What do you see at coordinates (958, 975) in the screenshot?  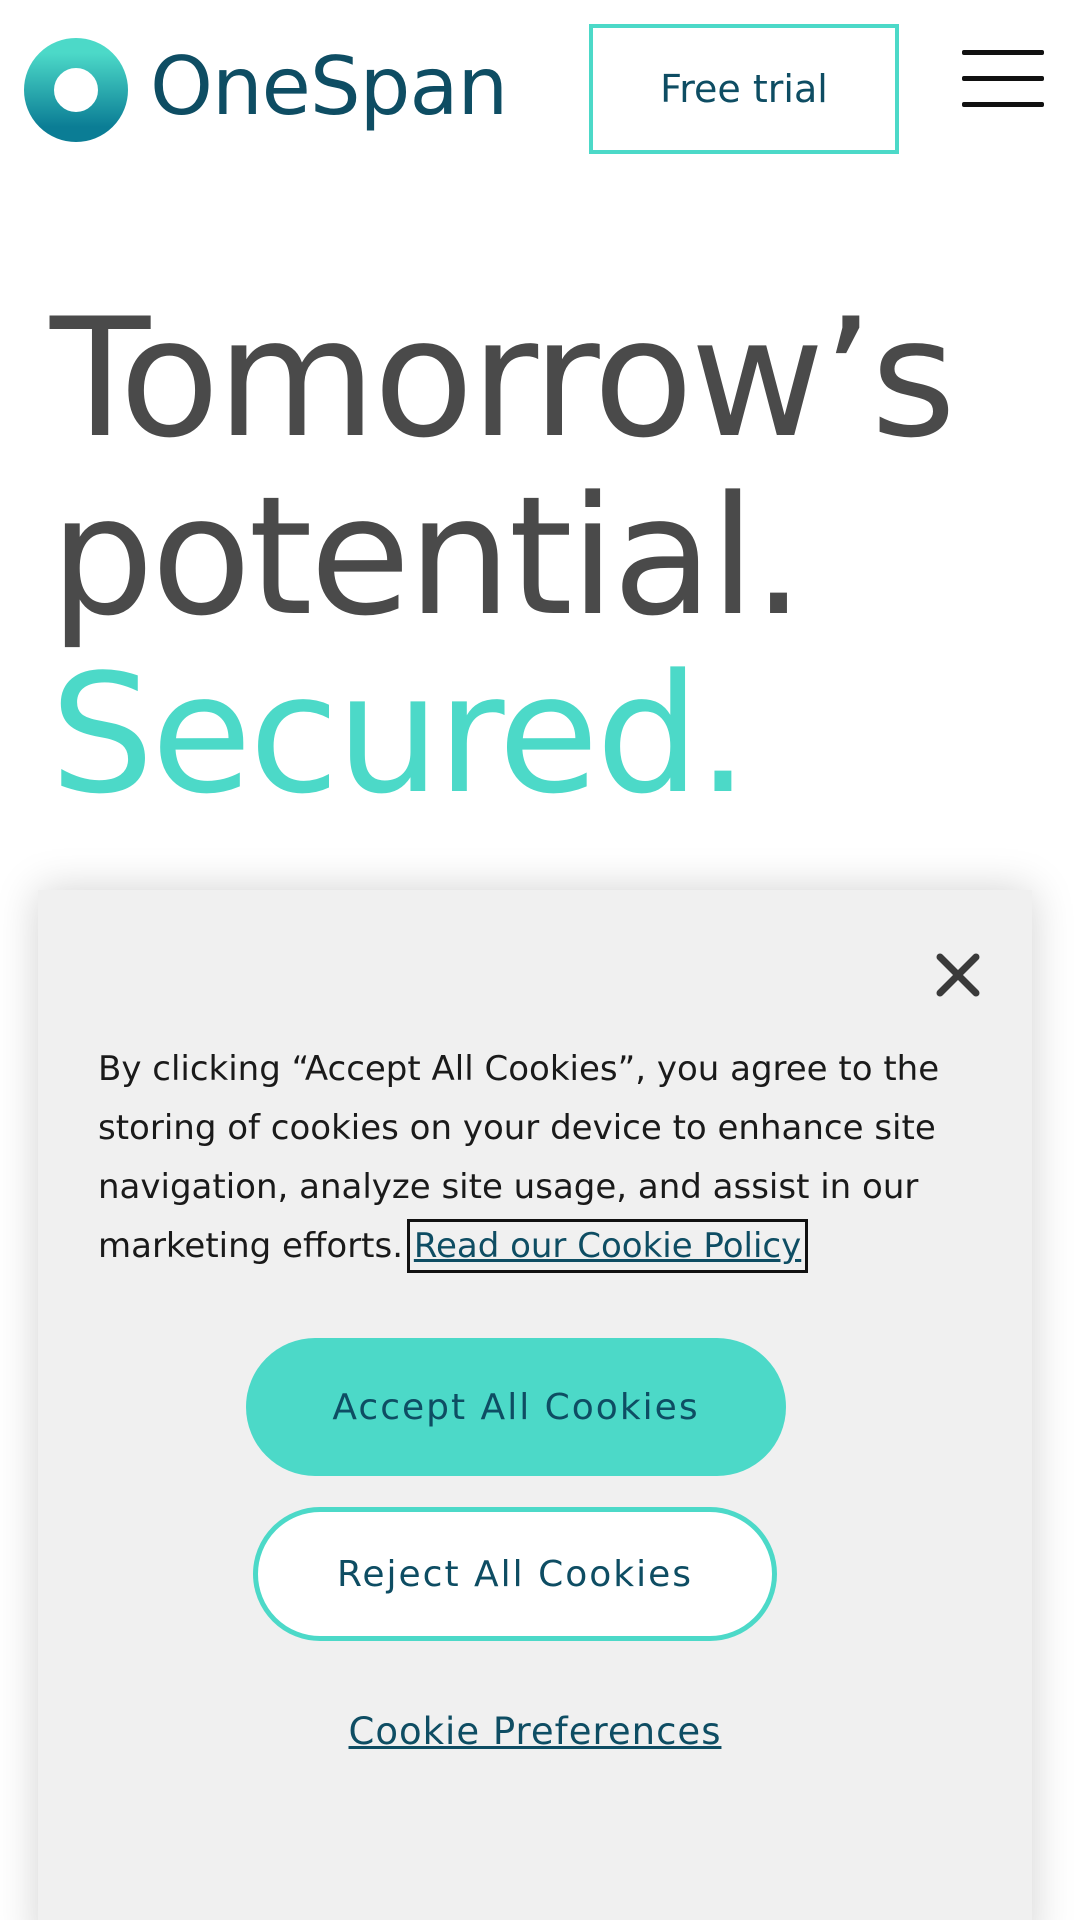 I see `close-icon` at bounding box center [958, 975].